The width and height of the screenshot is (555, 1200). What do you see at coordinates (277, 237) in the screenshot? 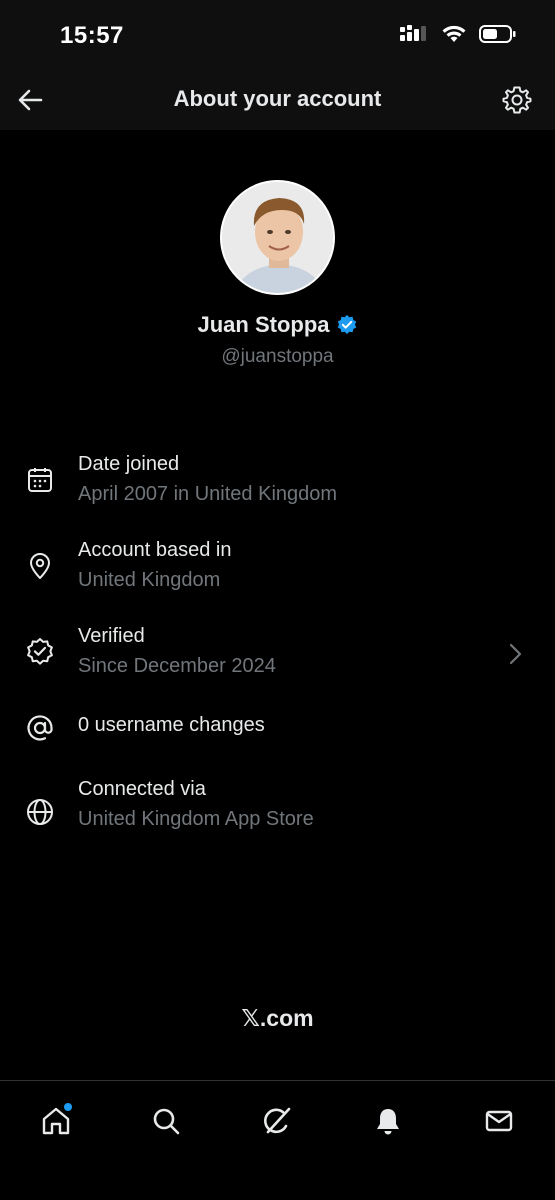
I see `avatar` at bounding box center [277, 237].